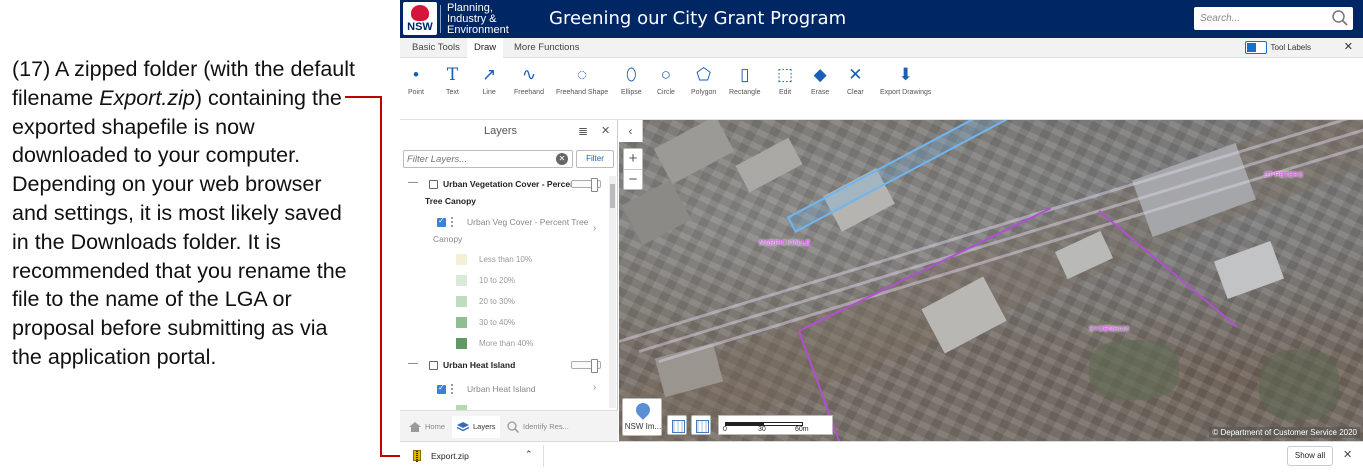  What do you see at coordinates (505, 259) in the screenshot?
I see `legend-label: Less than 10%` at bounding box center [505, 259].